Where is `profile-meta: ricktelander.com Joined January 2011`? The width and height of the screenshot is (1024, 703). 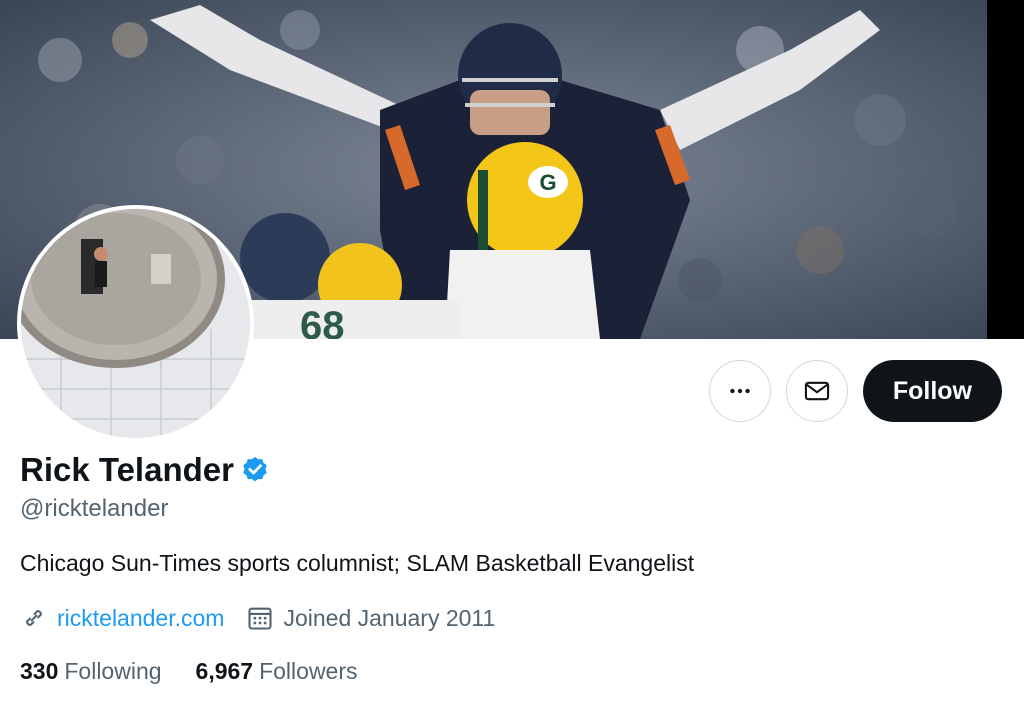 profile-meta: ricktelander.com Joined January 2011 is located at coordinates (257, 618).